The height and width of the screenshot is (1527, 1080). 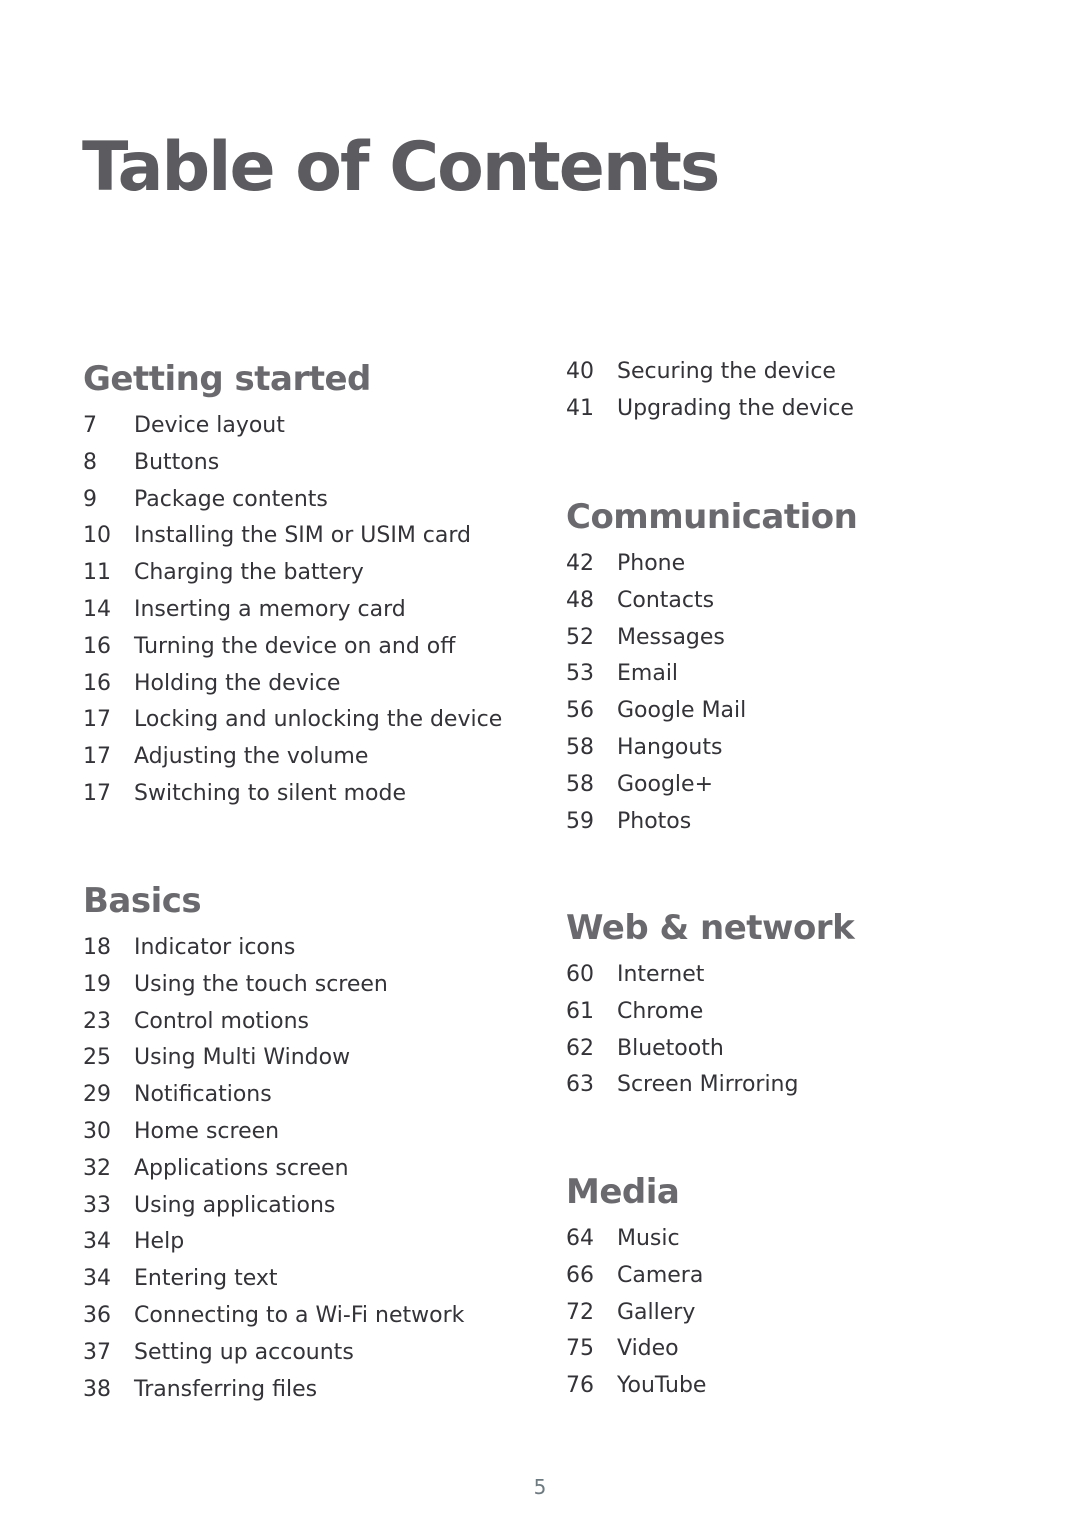 What do you see at coordinates (292, 463) in the screenshot?
I see `toc-entry: 8 Buttons` at bounding box center [292, 463].